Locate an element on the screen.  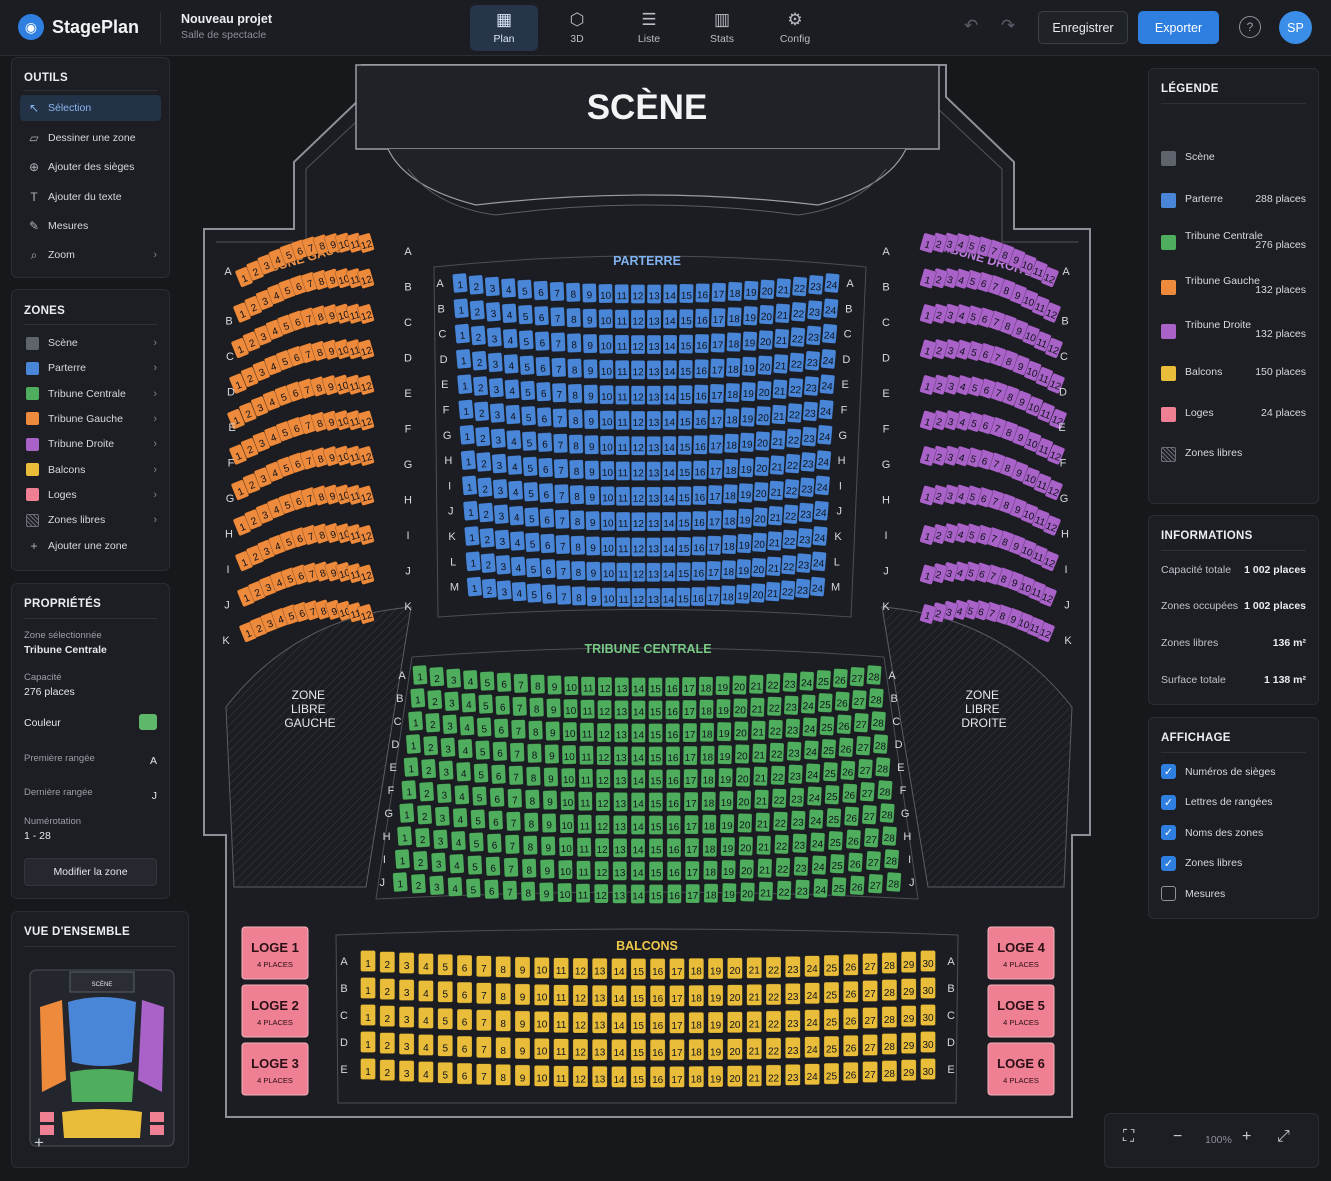
tab-plan: ▦ Plan is located at coordinates (504, 28).